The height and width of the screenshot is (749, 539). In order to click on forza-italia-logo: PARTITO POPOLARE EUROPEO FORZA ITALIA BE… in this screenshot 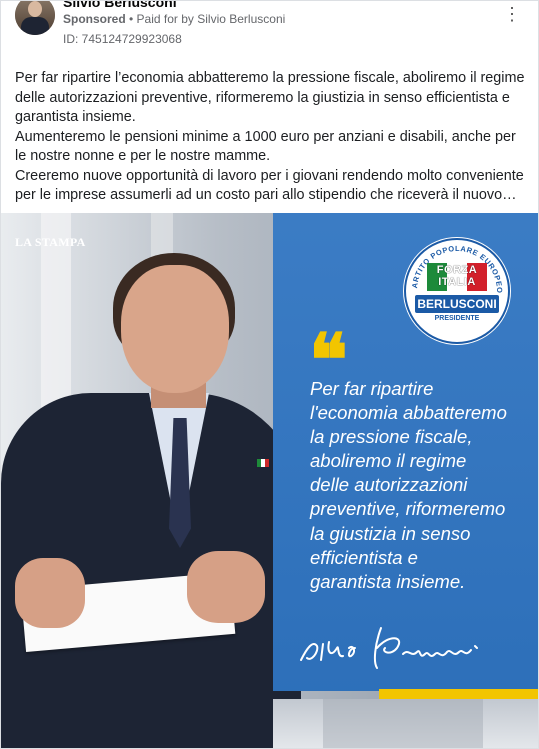, I will do `click(457, 291)`.